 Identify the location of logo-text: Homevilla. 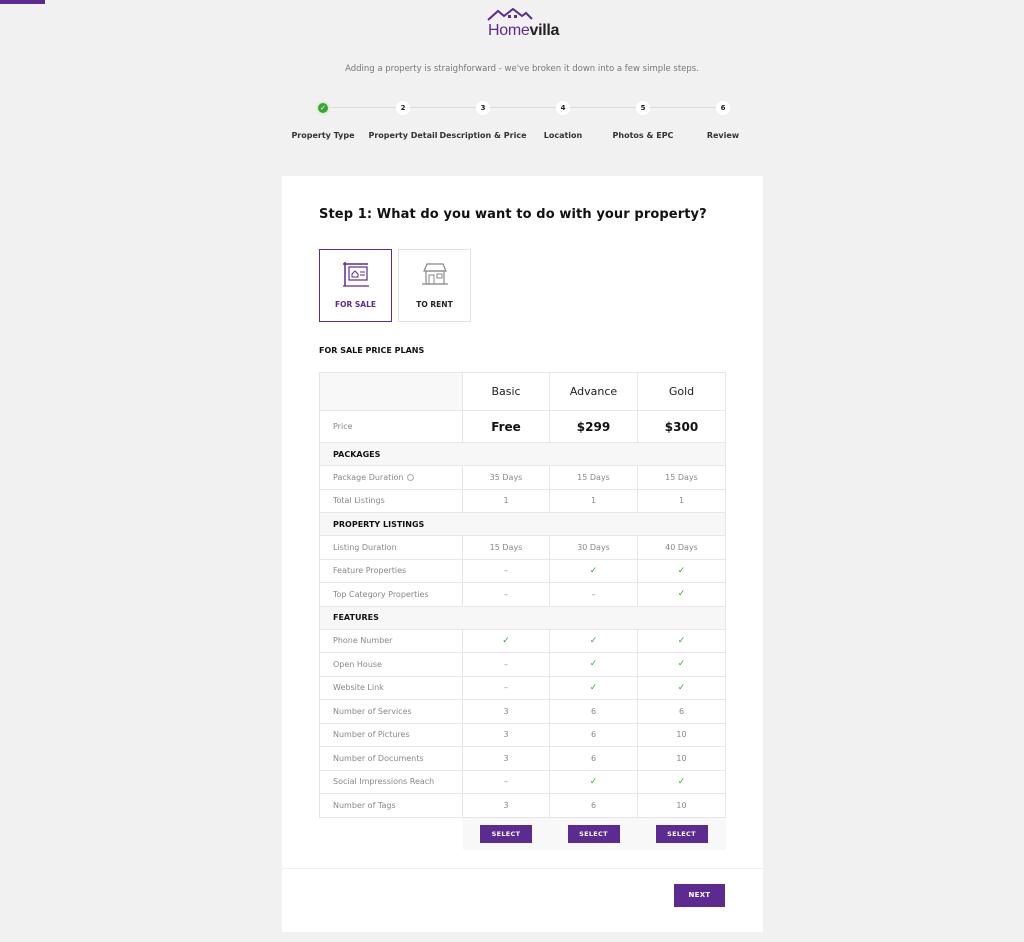
(523, 31).